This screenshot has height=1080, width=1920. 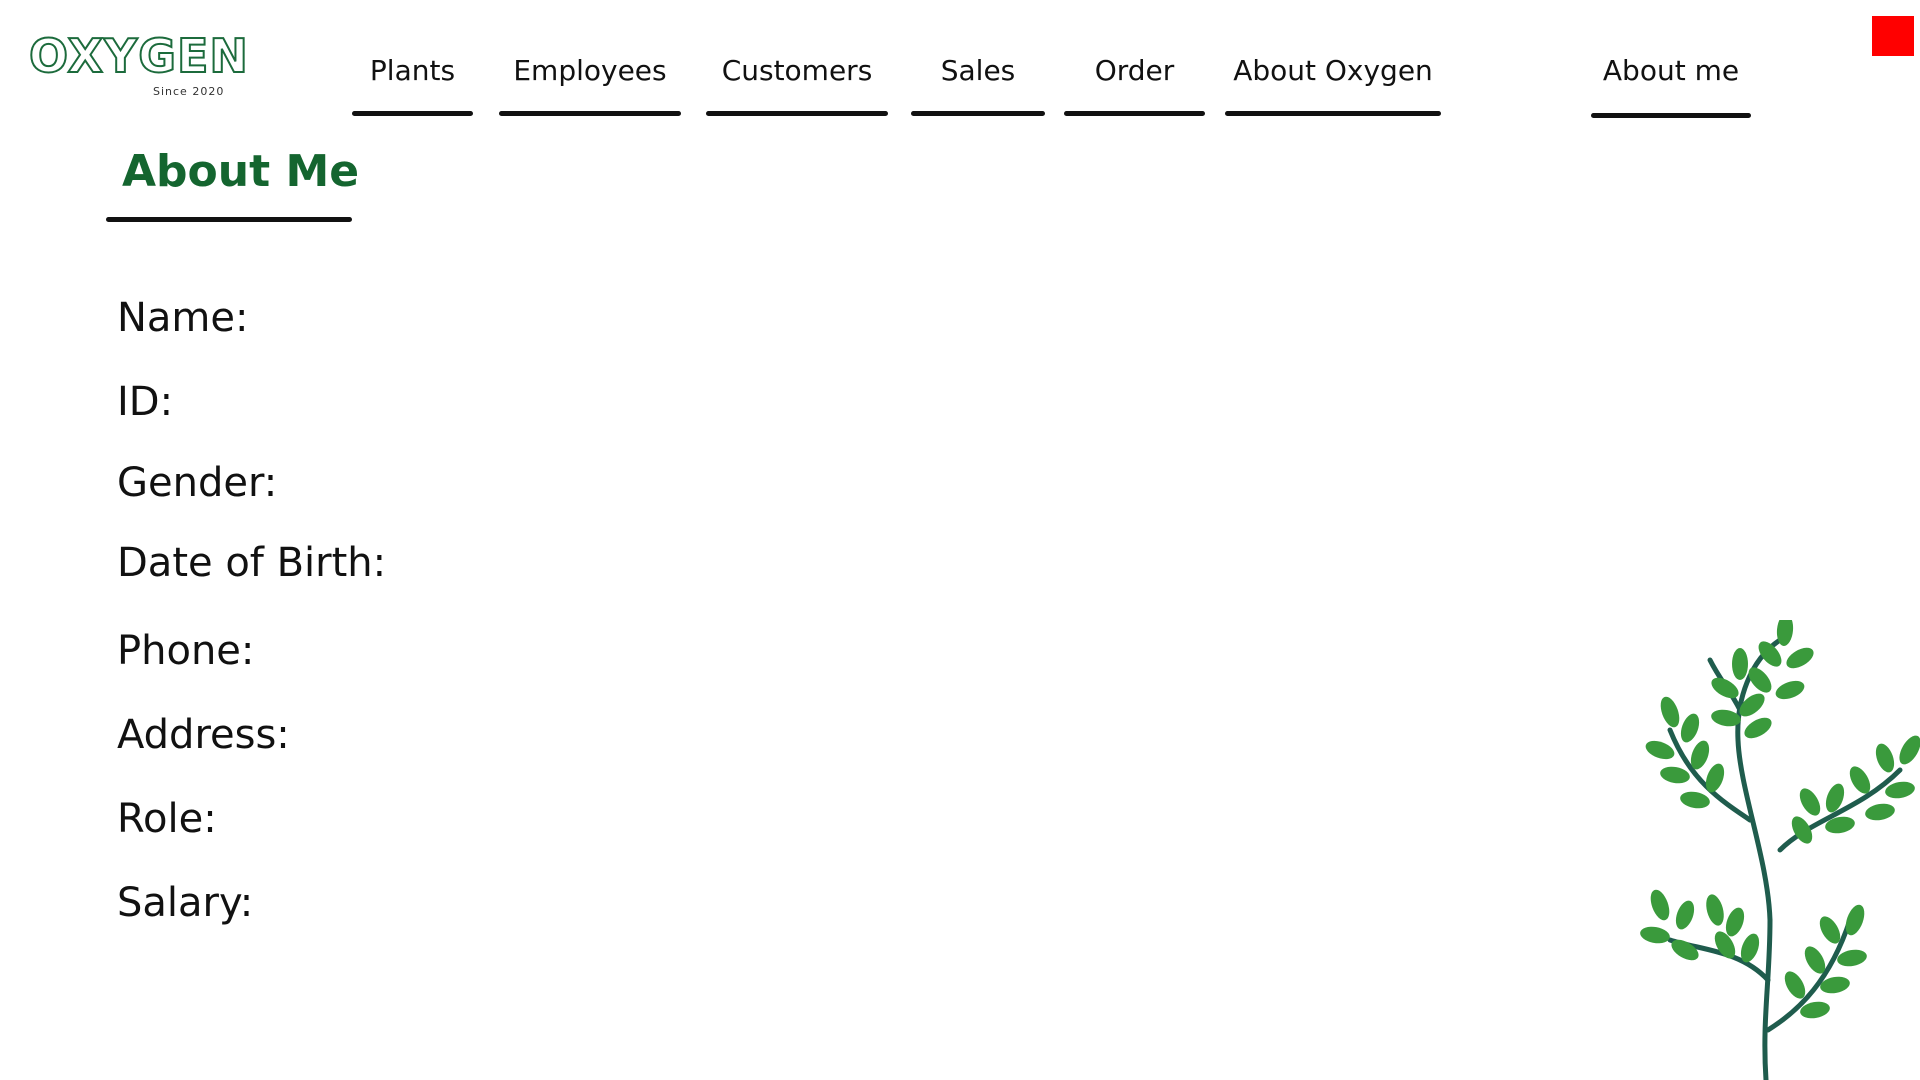 I want to click on plant-branch-illustration, so click(x=1780, y=850).